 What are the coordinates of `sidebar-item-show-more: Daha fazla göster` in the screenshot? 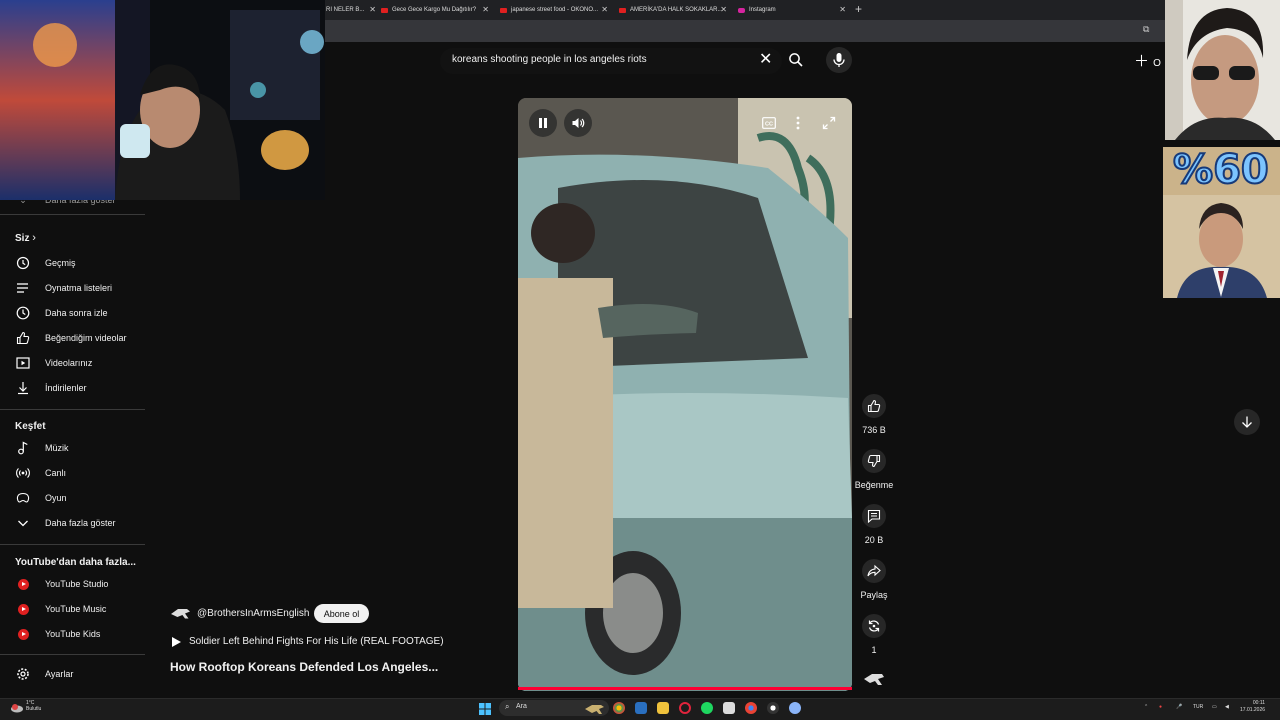 It's located at (65, 523).